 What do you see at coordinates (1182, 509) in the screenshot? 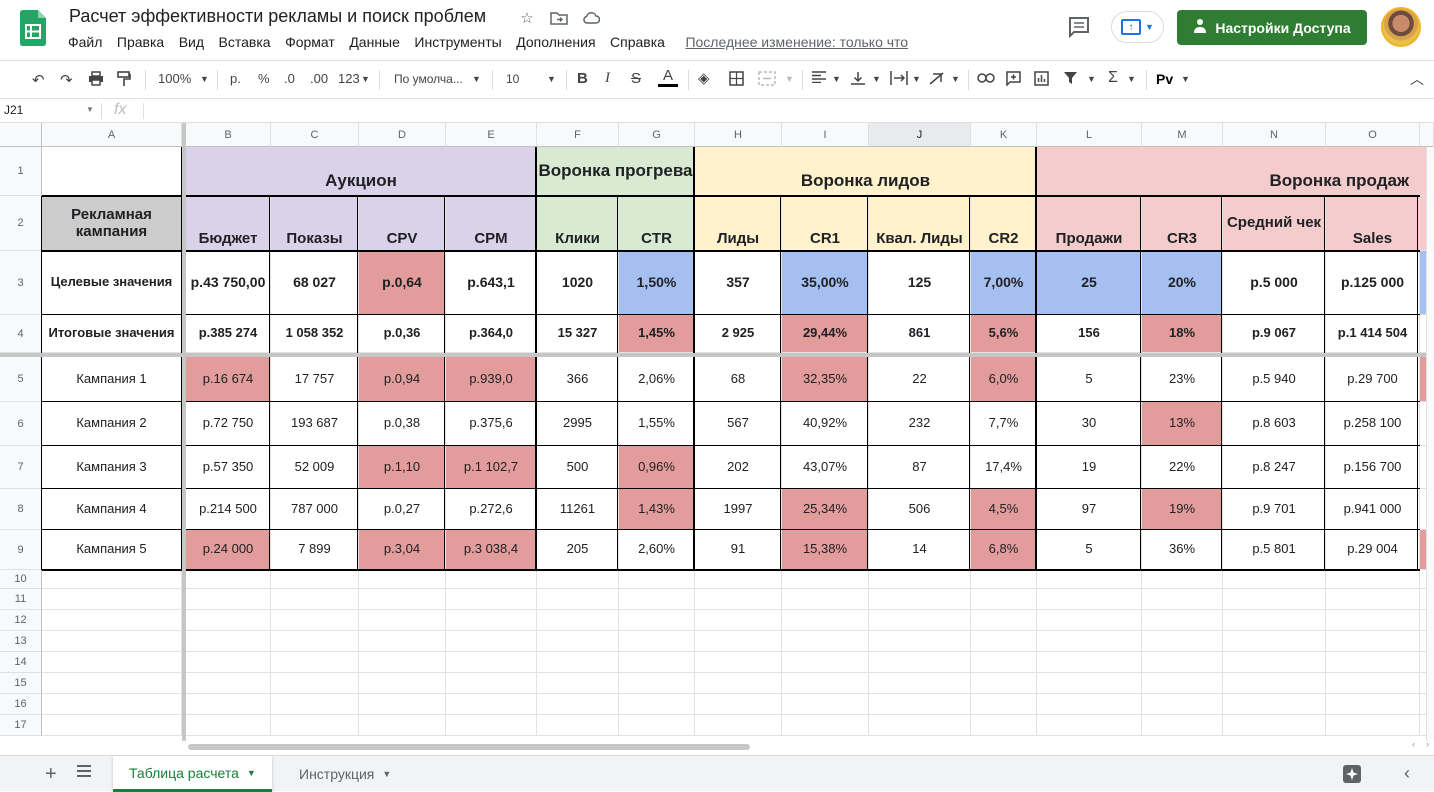
I see `cell-m8: 19%` at bounding box center [1182, 509].